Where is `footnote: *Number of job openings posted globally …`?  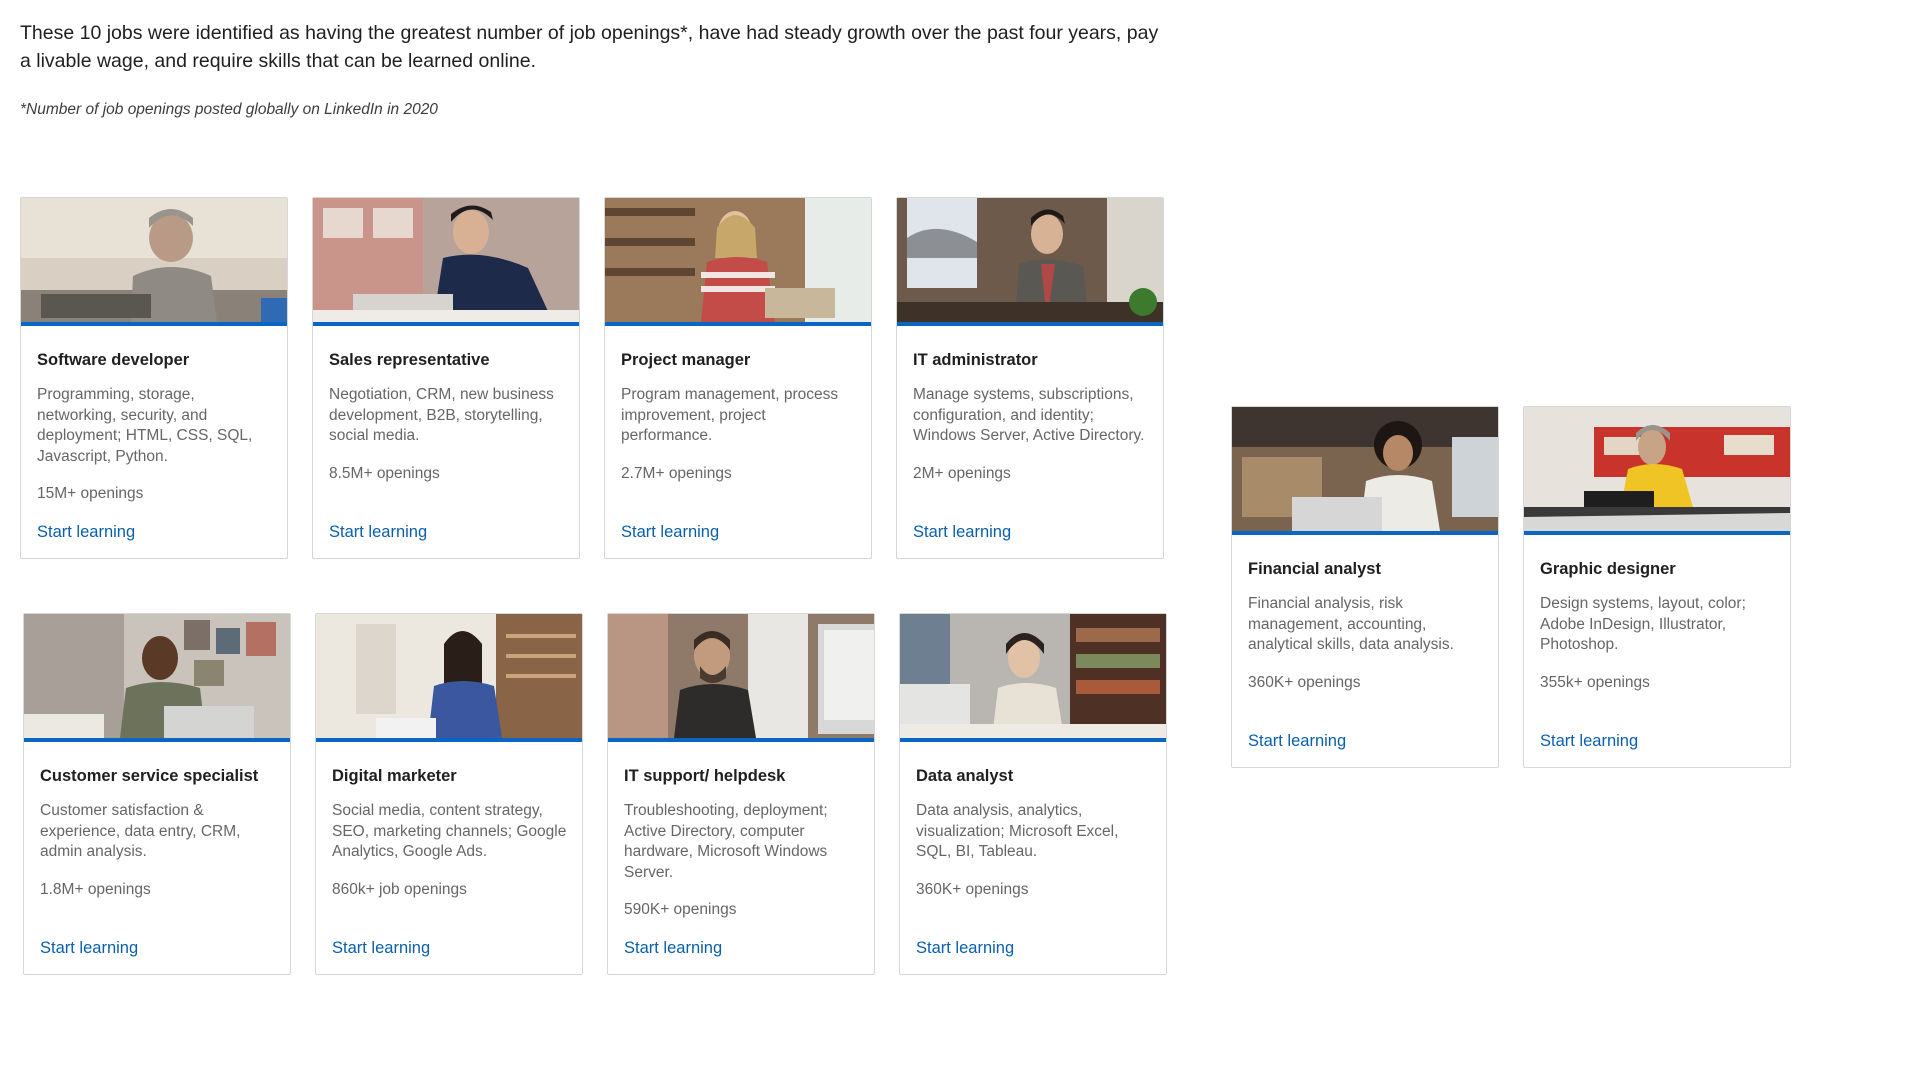 footnote: *Number of job openings posted globally … is located at coordinates (229, 109).